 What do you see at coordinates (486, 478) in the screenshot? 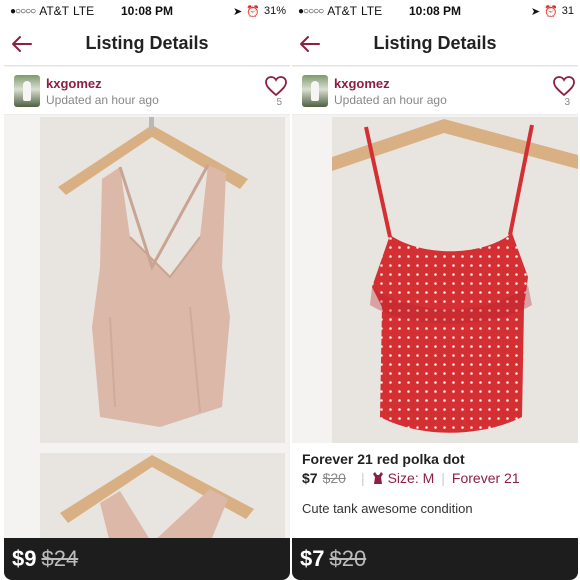
I see `item-brand: Forever 21` at bounding box center [486, 478].